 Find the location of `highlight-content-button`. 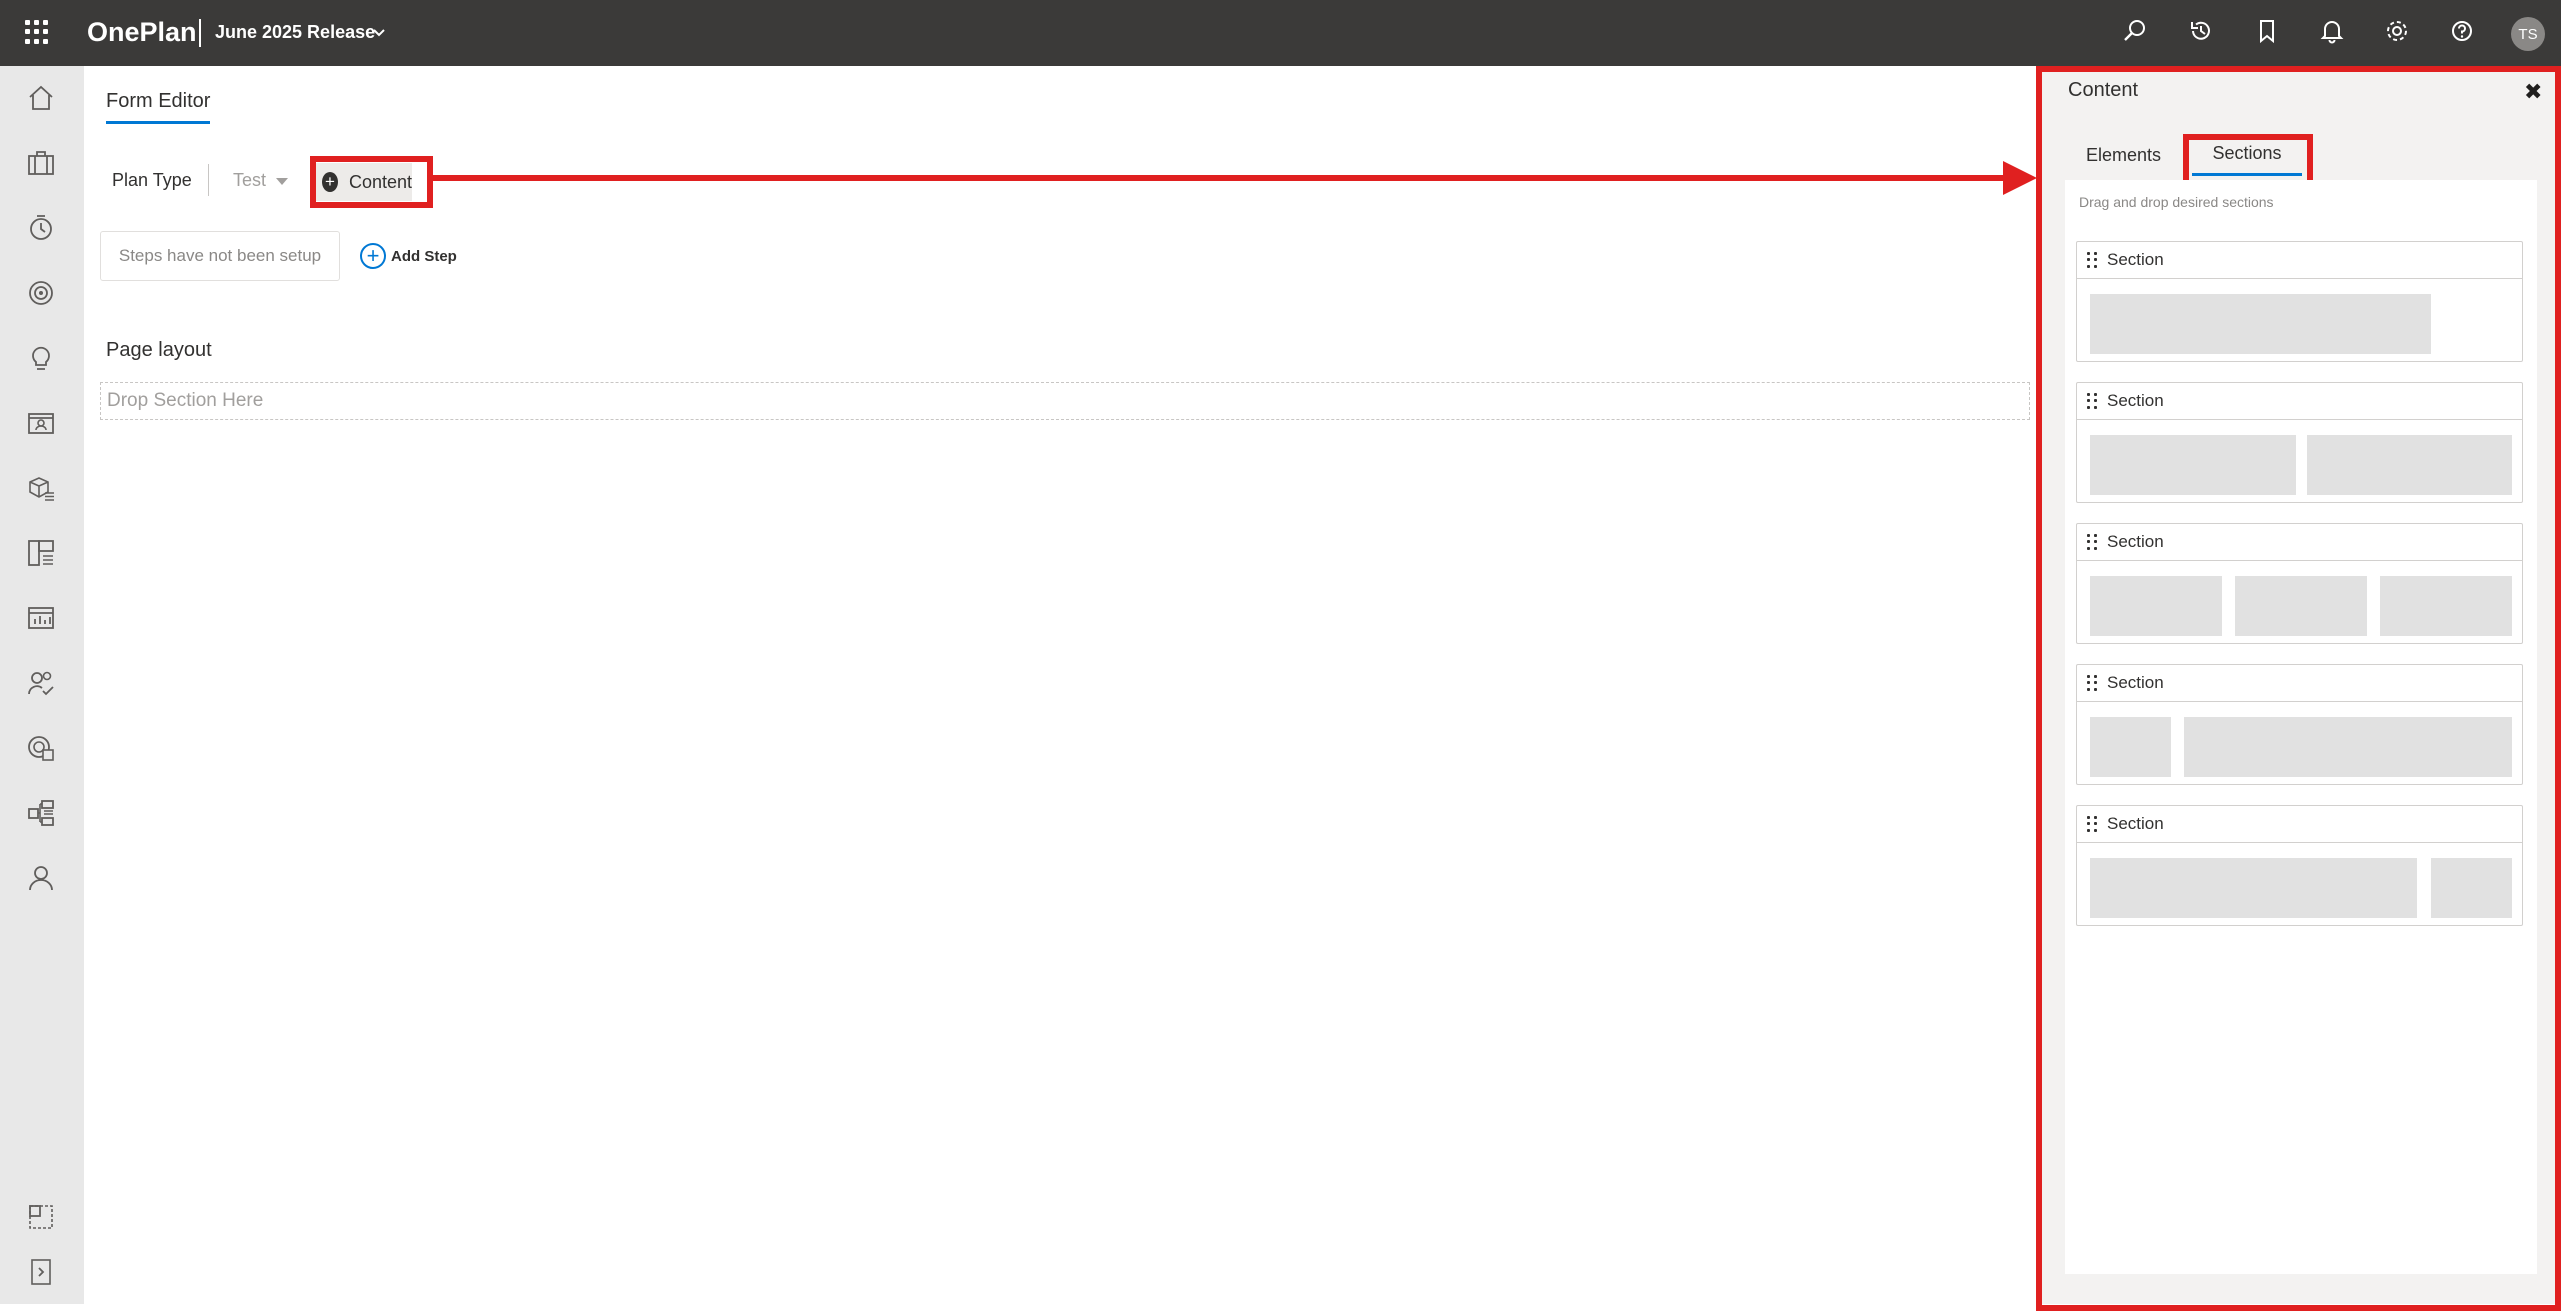

highlight-content-button is located at coordinates (371, 182).